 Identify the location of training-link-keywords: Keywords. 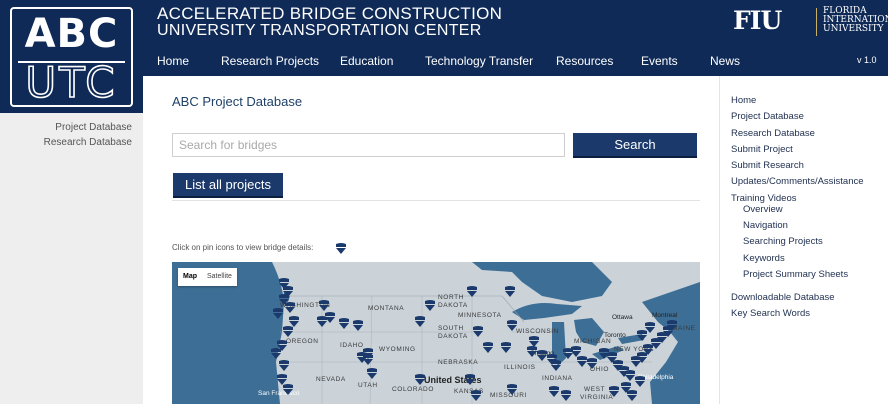
(764, 258).